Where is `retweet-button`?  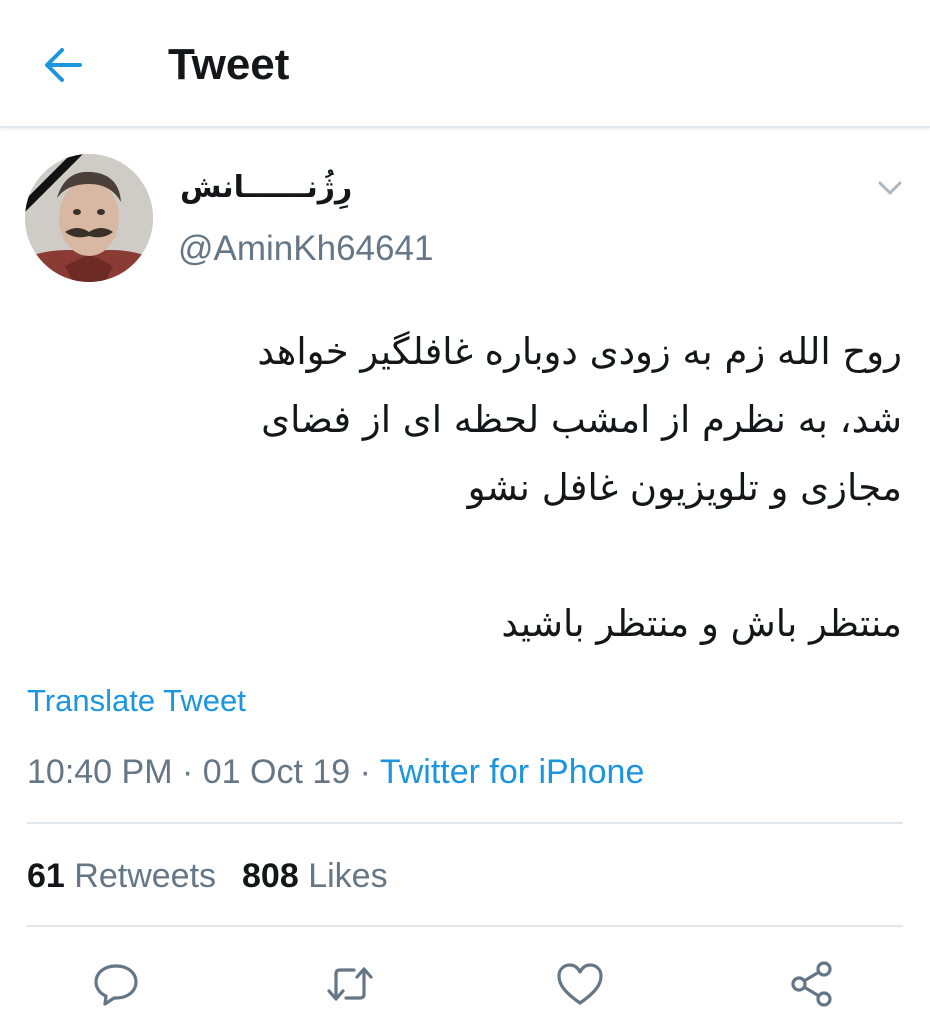
retweet-button is located at coordinates (350, 984).